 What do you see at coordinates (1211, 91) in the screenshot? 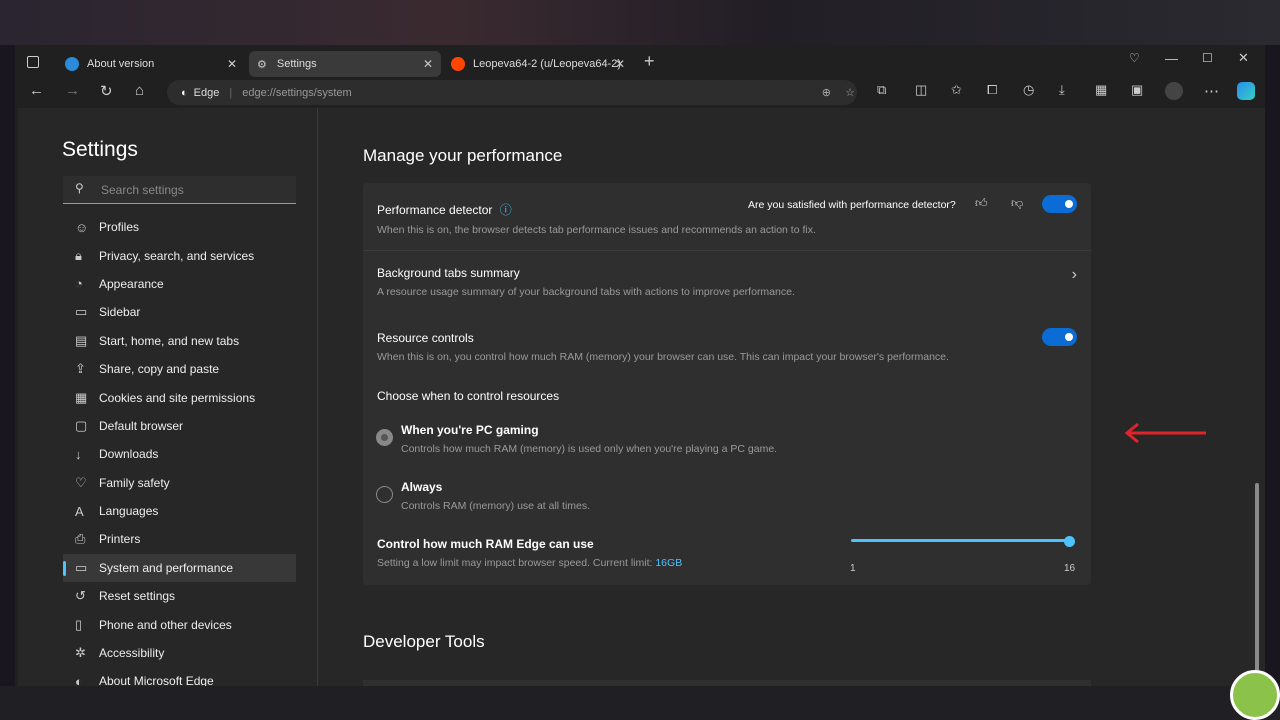
I see `more-menu-icon: ⋯` at bounding box center [1211, 91].